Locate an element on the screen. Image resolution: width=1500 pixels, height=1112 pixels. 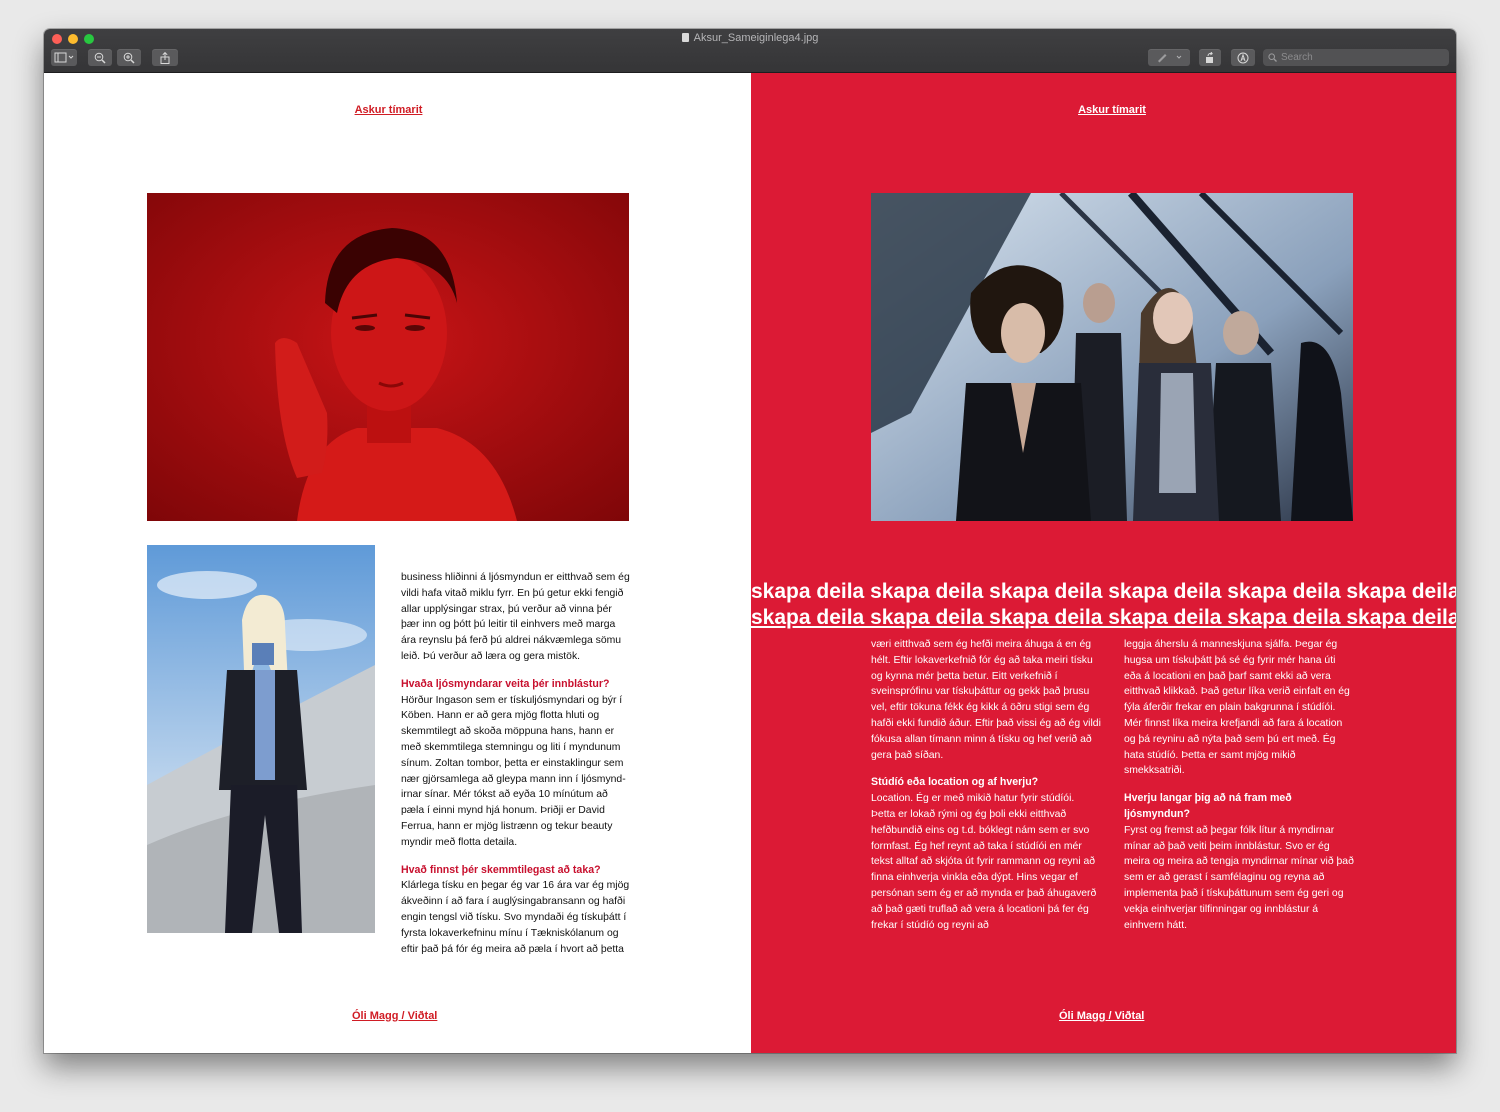
sidebar-icon is located at coordinates (64, 57).